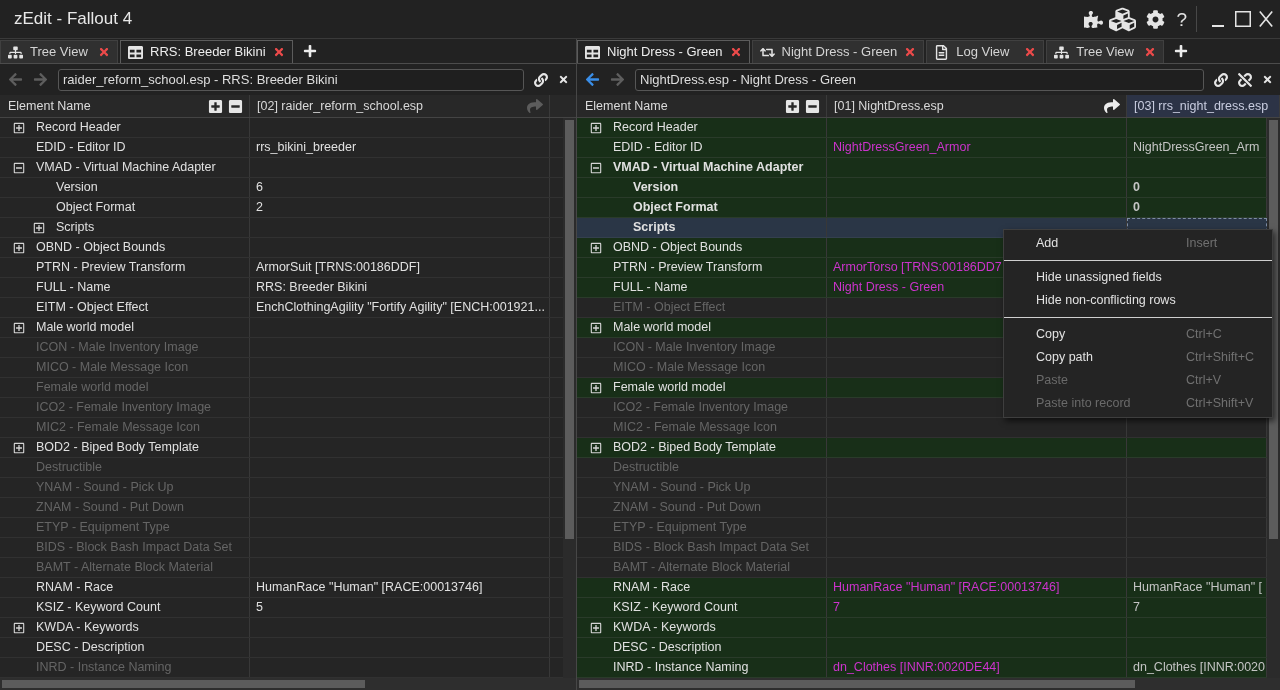 This screenshot has height=690, width=1280. Describe the element at coordinates (110, 508) in the screenshot. I see `field-name: ZNAM - Sound - Put Down` at that location.